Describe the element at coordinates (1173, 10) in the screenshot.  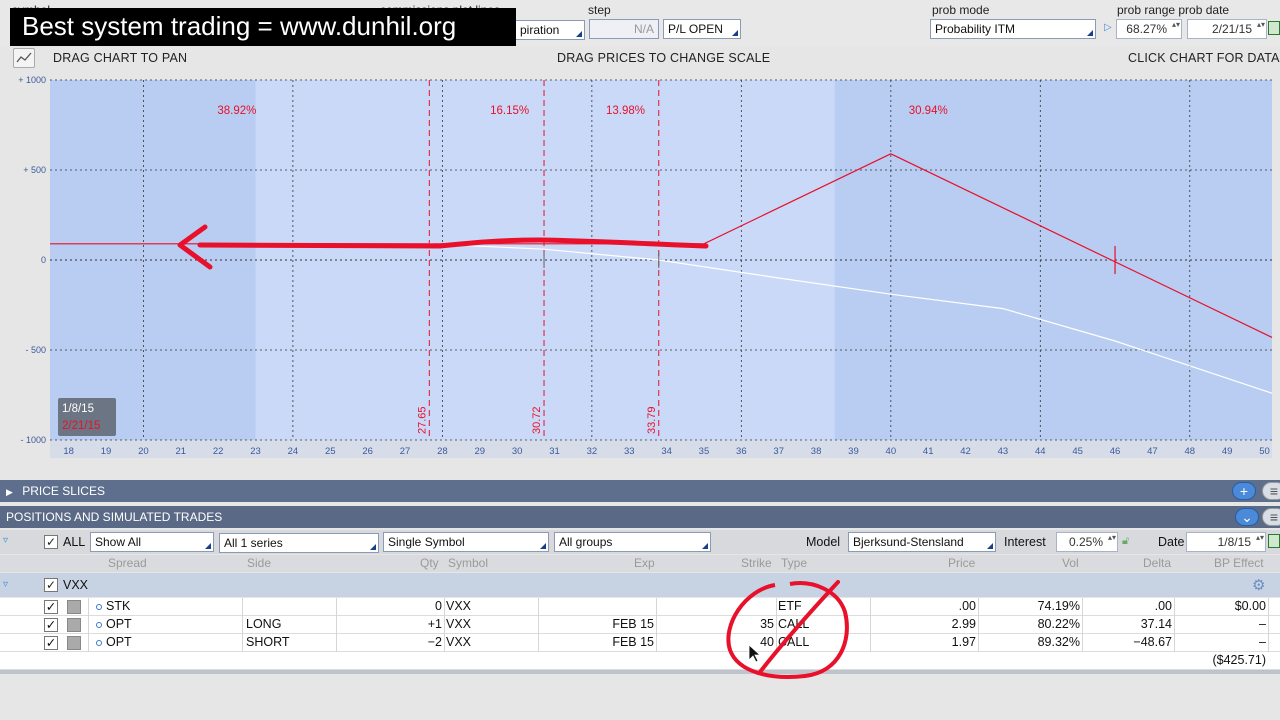
I see `prob-range-label: prob range prob date` at that location.